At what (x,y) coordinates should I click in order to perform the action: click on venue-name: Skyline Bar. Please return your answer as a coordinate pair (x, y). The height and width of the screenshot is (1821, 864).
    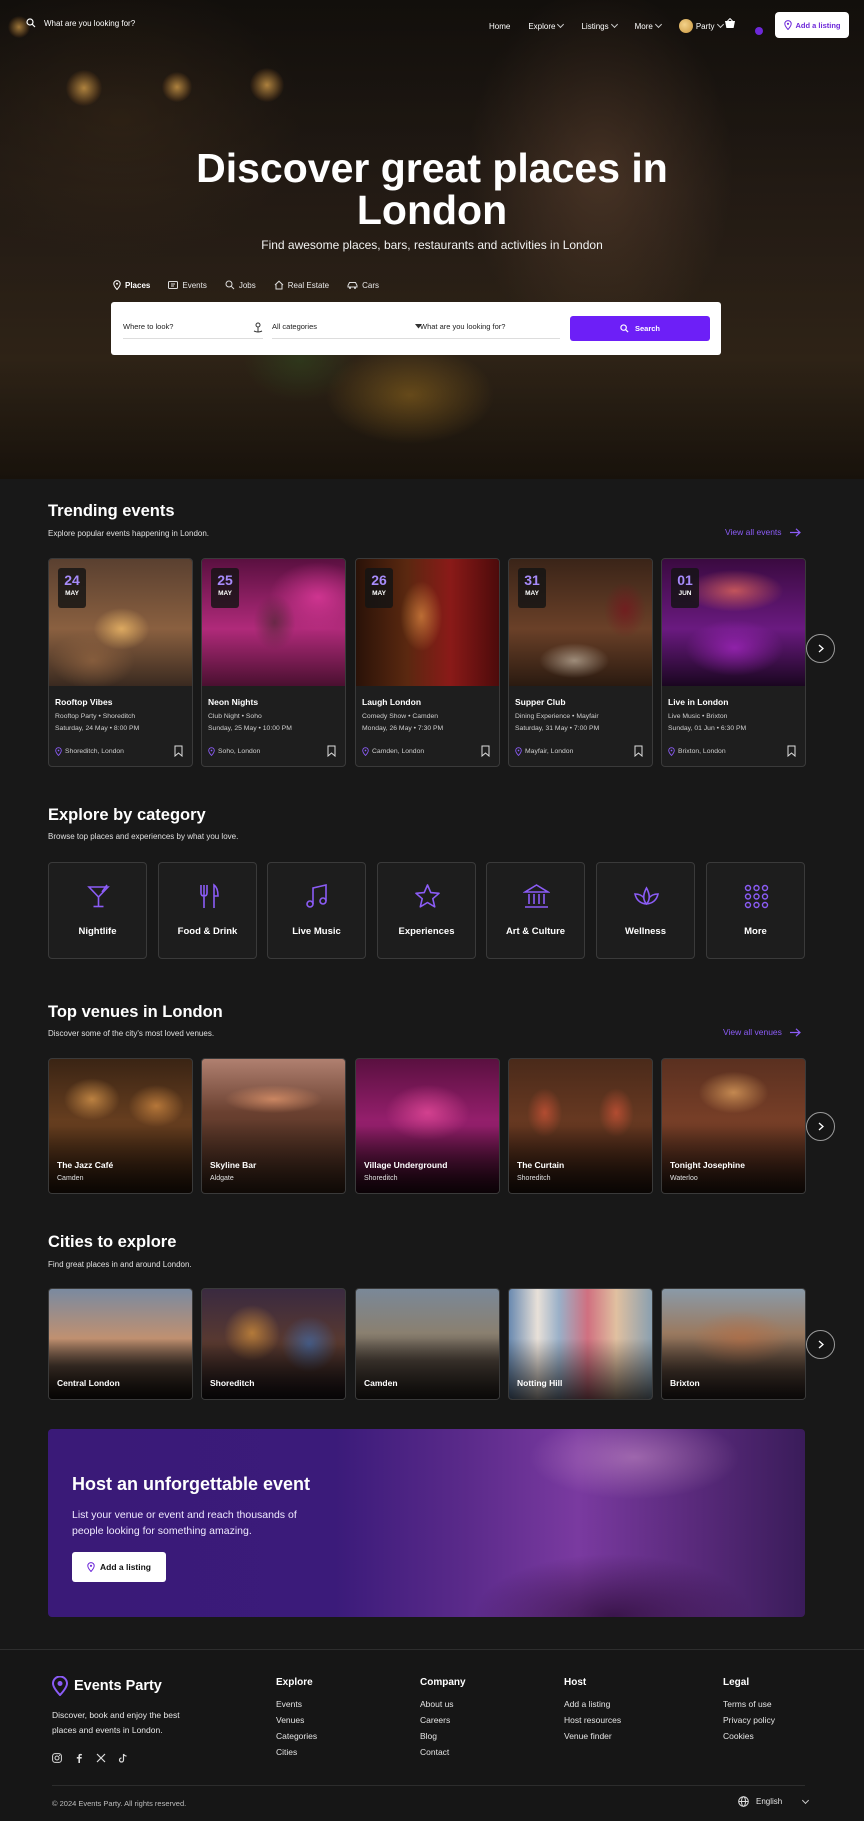
    Looking at the image, I should click on (233, 1165).